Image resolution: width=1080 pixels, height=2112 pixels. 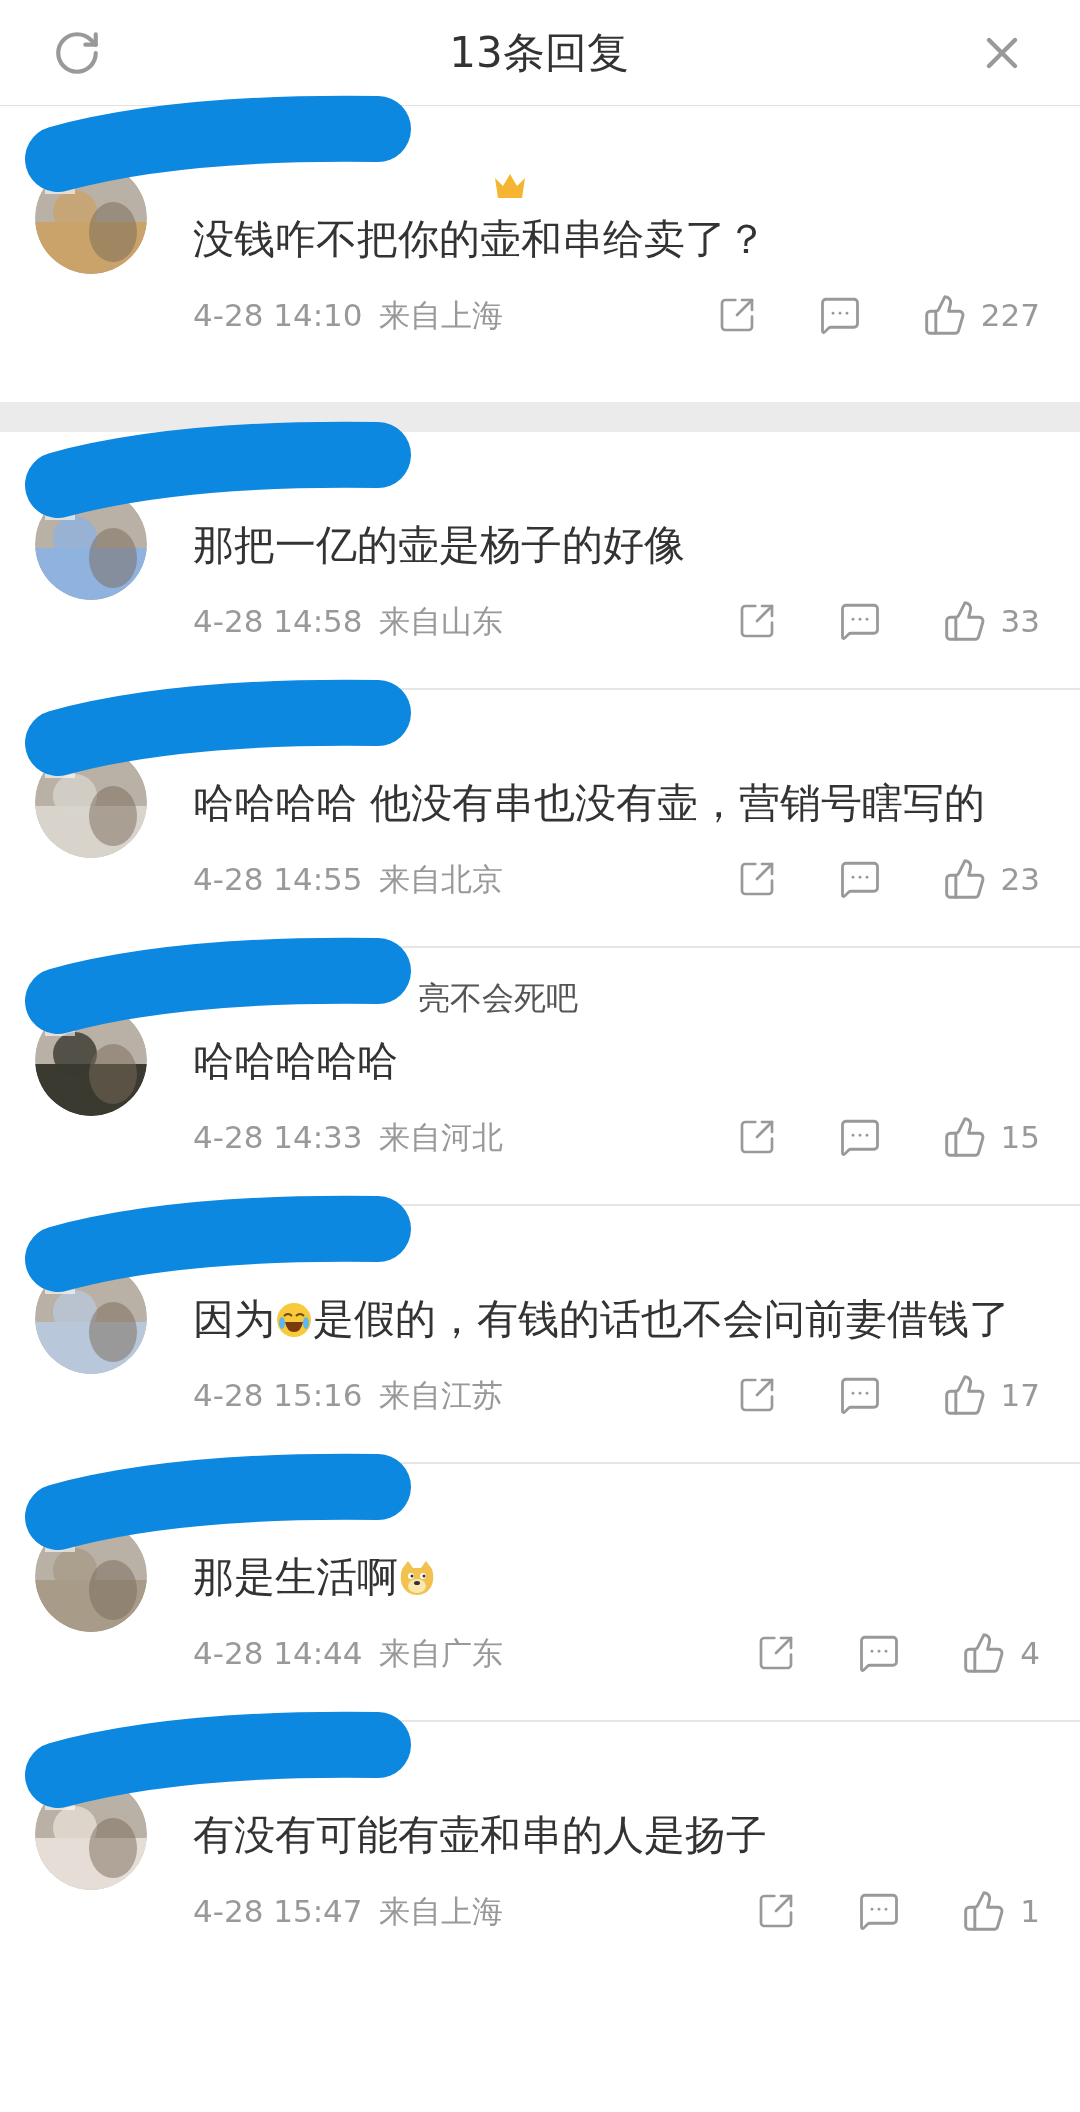 I want to click on user-name: 亮不会死吧, so click(x=498, y=998).